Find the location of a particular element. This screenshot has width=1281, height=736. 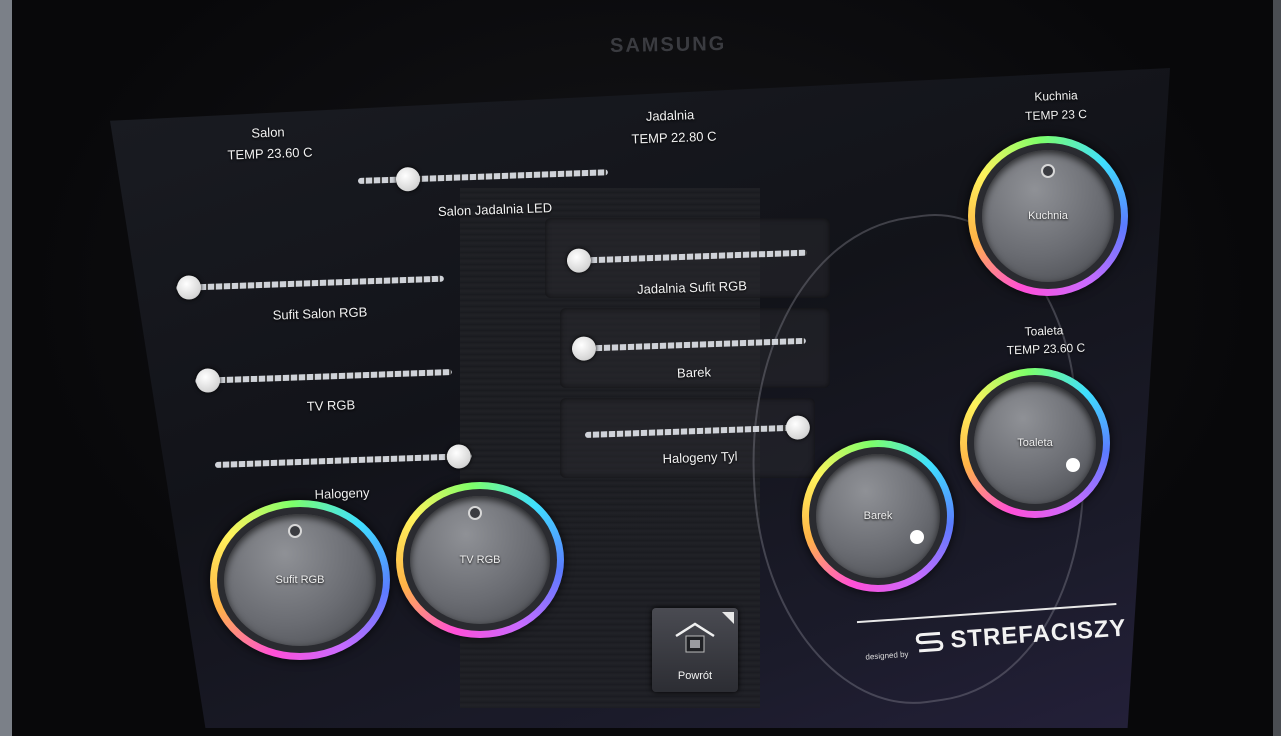

room-name-salon: Salon is located at coordinates (268, 132).